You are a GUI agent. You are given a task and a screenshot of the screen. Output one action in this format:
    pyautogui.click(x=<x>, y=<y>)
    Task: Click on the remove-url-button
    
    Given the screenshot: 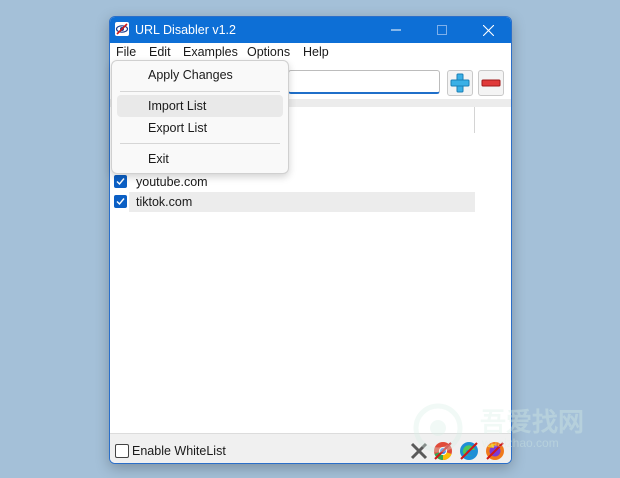 What is the action you would take?
    pyautogui.click(x=491, y=83)
    